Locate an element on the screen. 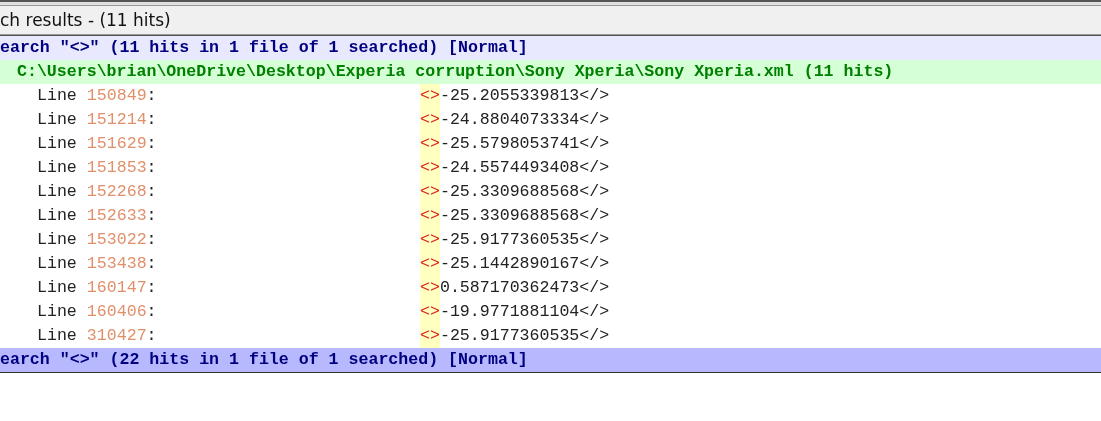  match-text: -19.9771881104</> is located at coordinates (524, 312).